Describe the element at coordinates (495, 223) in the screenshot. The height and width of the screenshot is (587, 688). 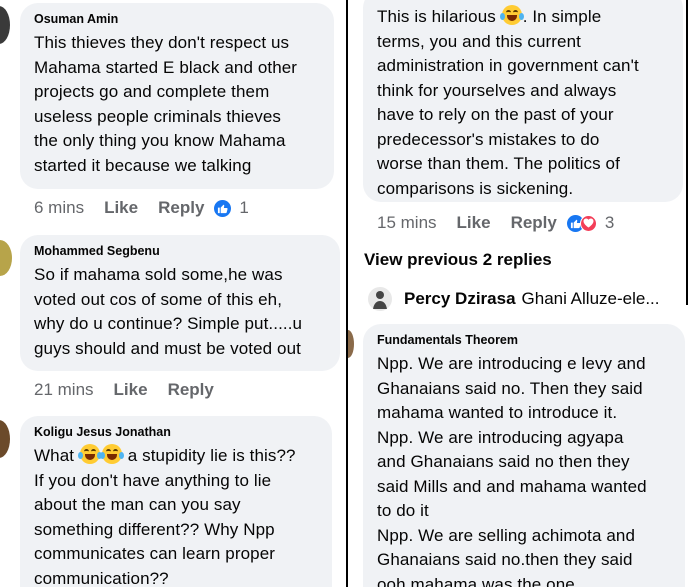
I see `comment-actions: 15 mins Like Reply 3` at that location.